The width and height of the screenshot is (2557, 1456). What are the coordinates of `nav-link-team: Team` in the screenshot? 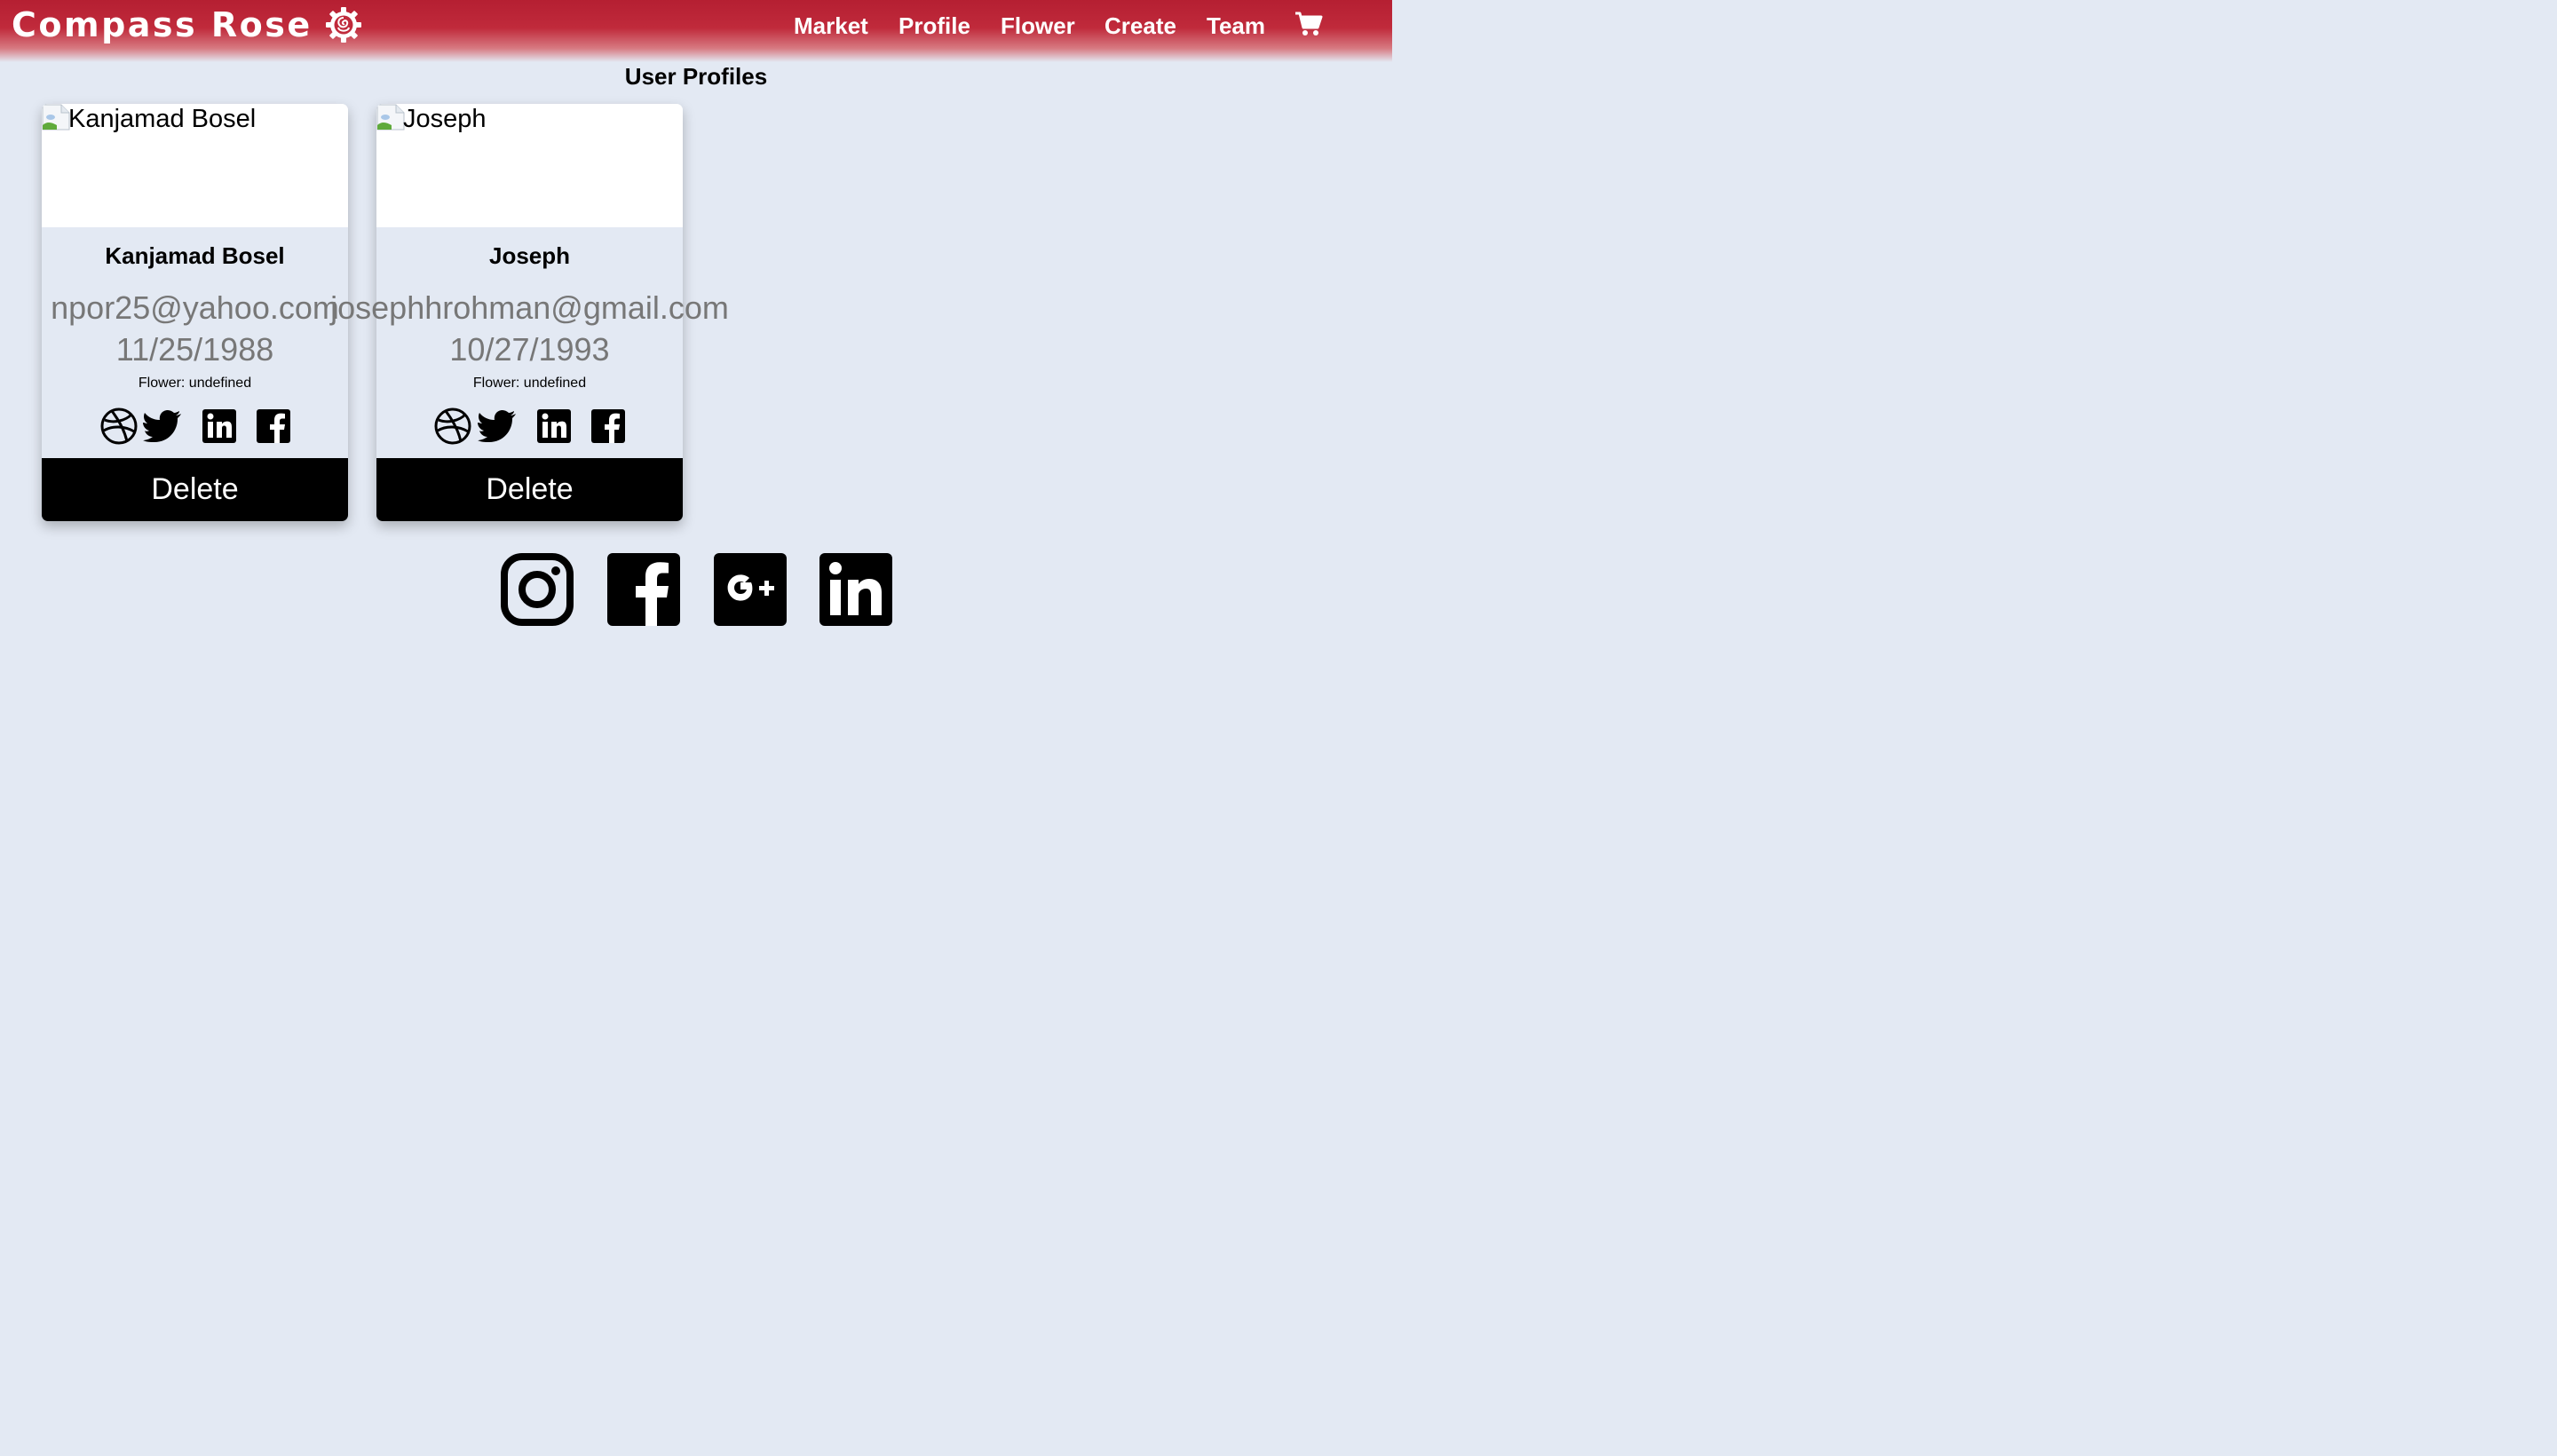 It's located at (1236, 26).